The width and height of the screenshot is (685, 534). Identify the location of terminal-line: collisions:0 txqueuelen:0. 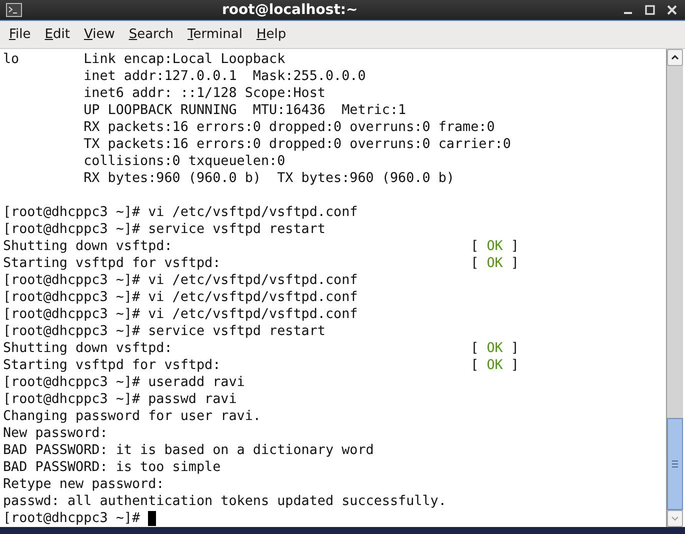
(184, 161).